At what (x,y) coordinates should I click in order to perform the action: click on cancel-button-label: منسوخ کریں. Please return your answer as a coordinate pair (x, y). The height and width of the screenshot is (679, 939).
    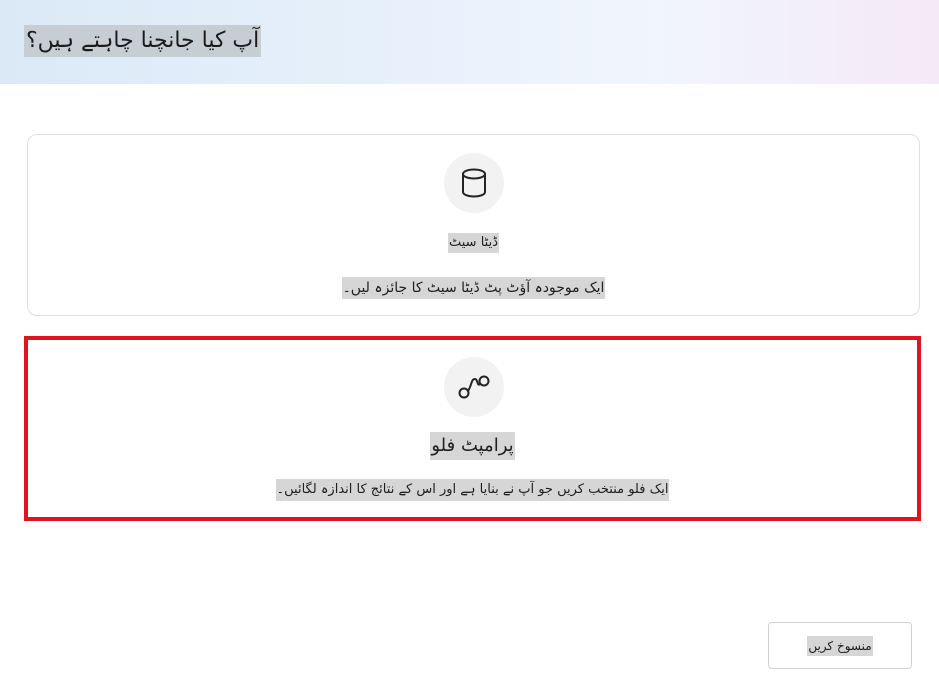
    Looking at the image, I should click on (840, 645).